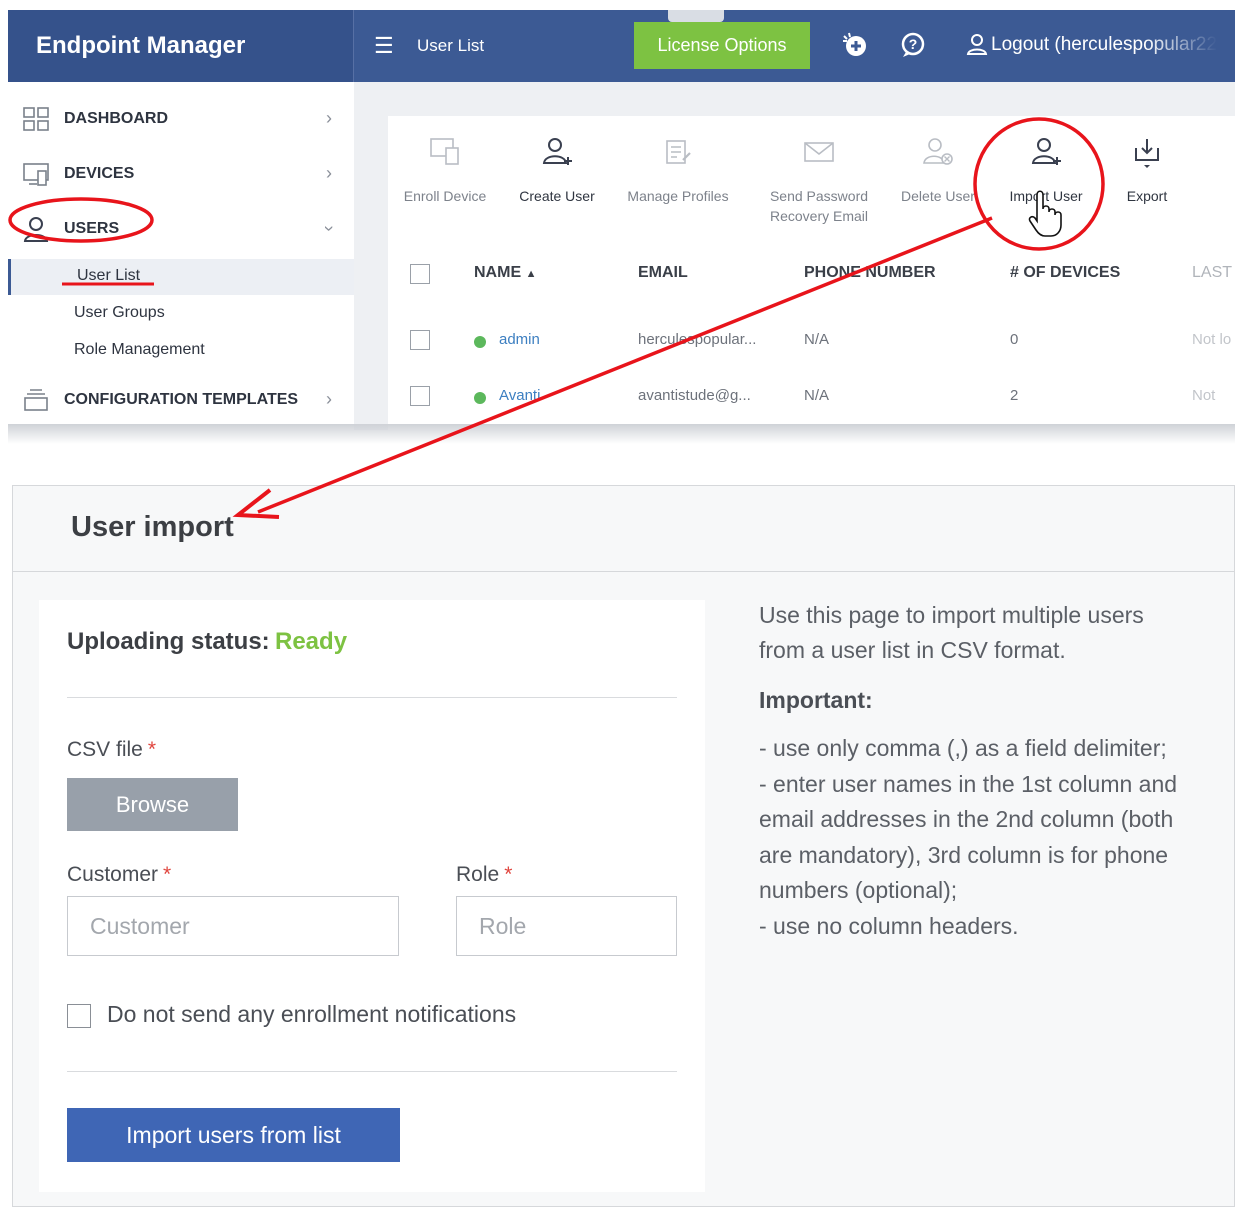 The image size is (1235, 1207). Describe the element at coordinates (1046, 196) in the screenshot. I see `import-user-label: Import User` at that location.